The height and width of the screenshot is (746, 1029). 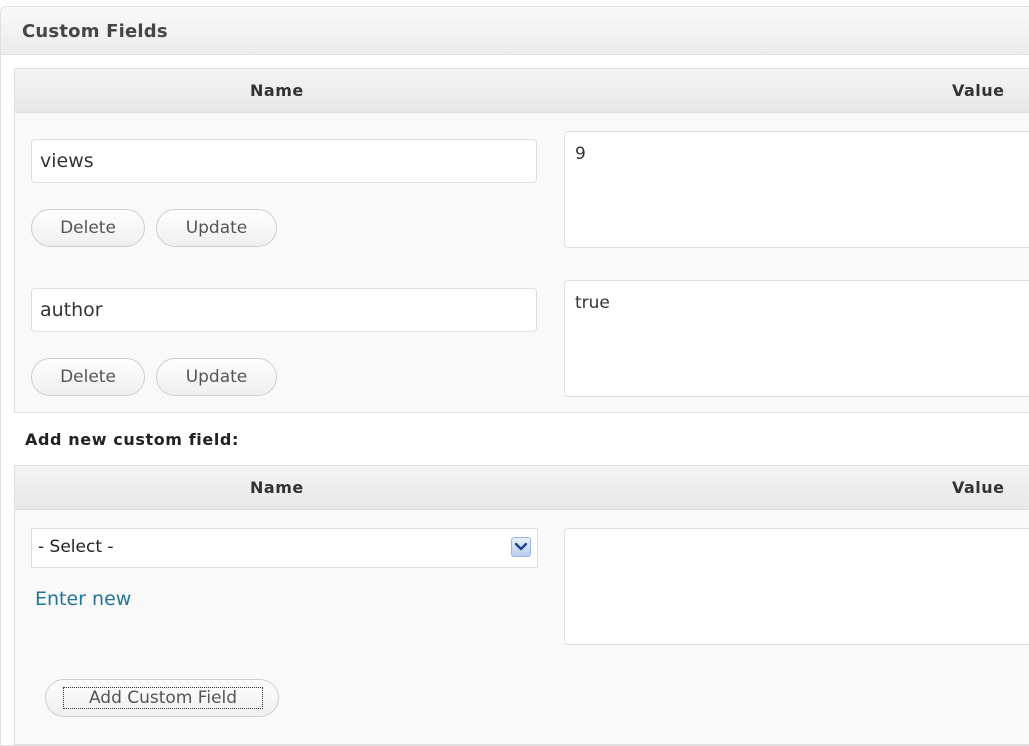 What do you see at coordinates (88, 377) in the screenshot?
I see `delete-button-author: Delete` at bounding box center [88, 377].